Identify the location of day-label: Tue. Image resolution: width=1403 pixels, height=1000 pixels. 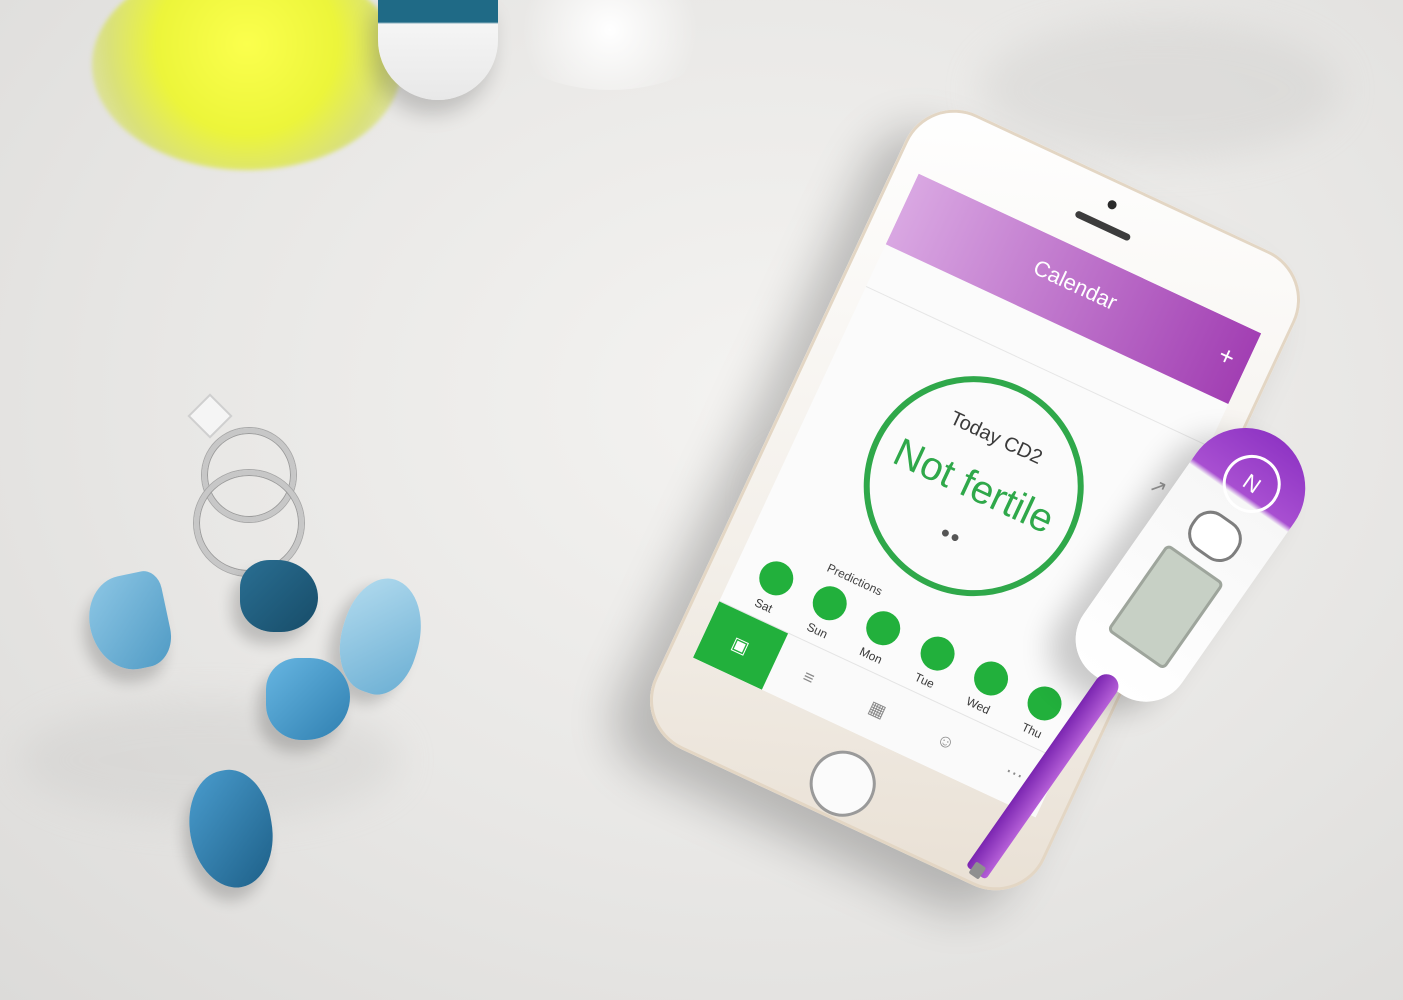
(924, 680).